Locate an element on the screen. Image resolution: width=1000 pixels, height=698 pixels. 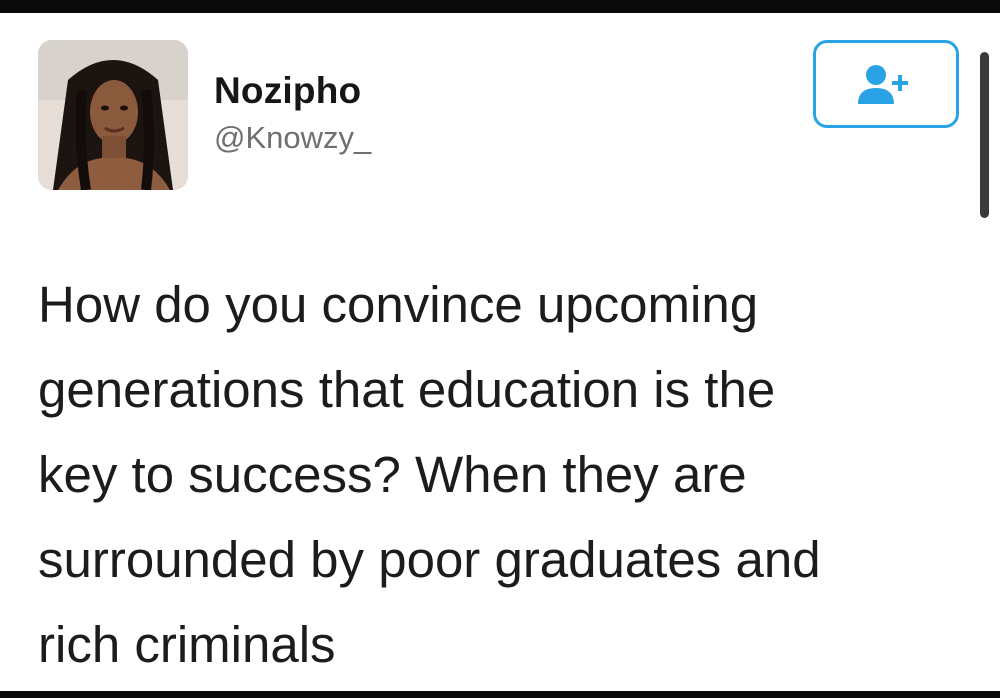
bottom-frame-bar is located at coordinates (500, 694).